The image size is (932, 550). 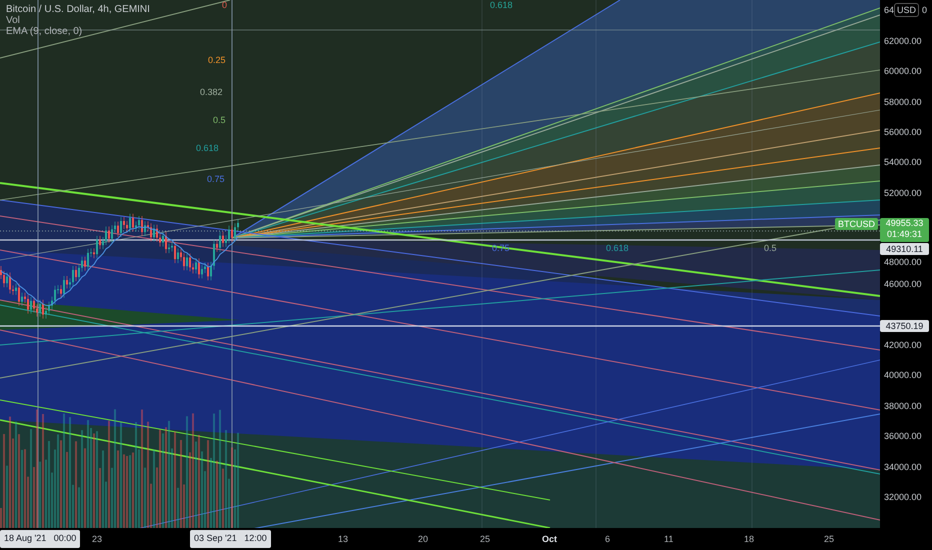 I want to click on price-tick: 0, so click(x=925, y=10).